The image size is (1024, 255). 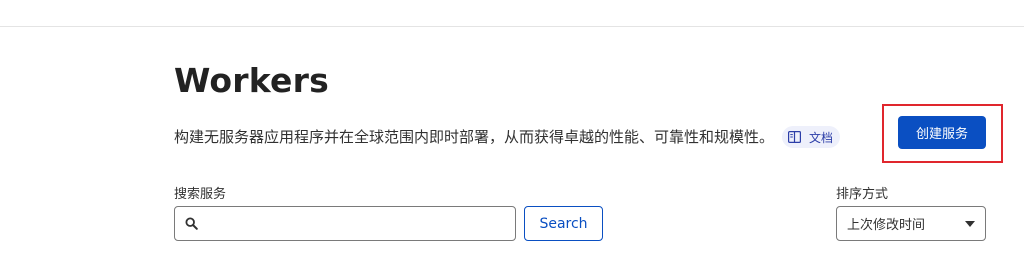 I want to click on search-label: 搜索服务, so click(x=200, y=194).